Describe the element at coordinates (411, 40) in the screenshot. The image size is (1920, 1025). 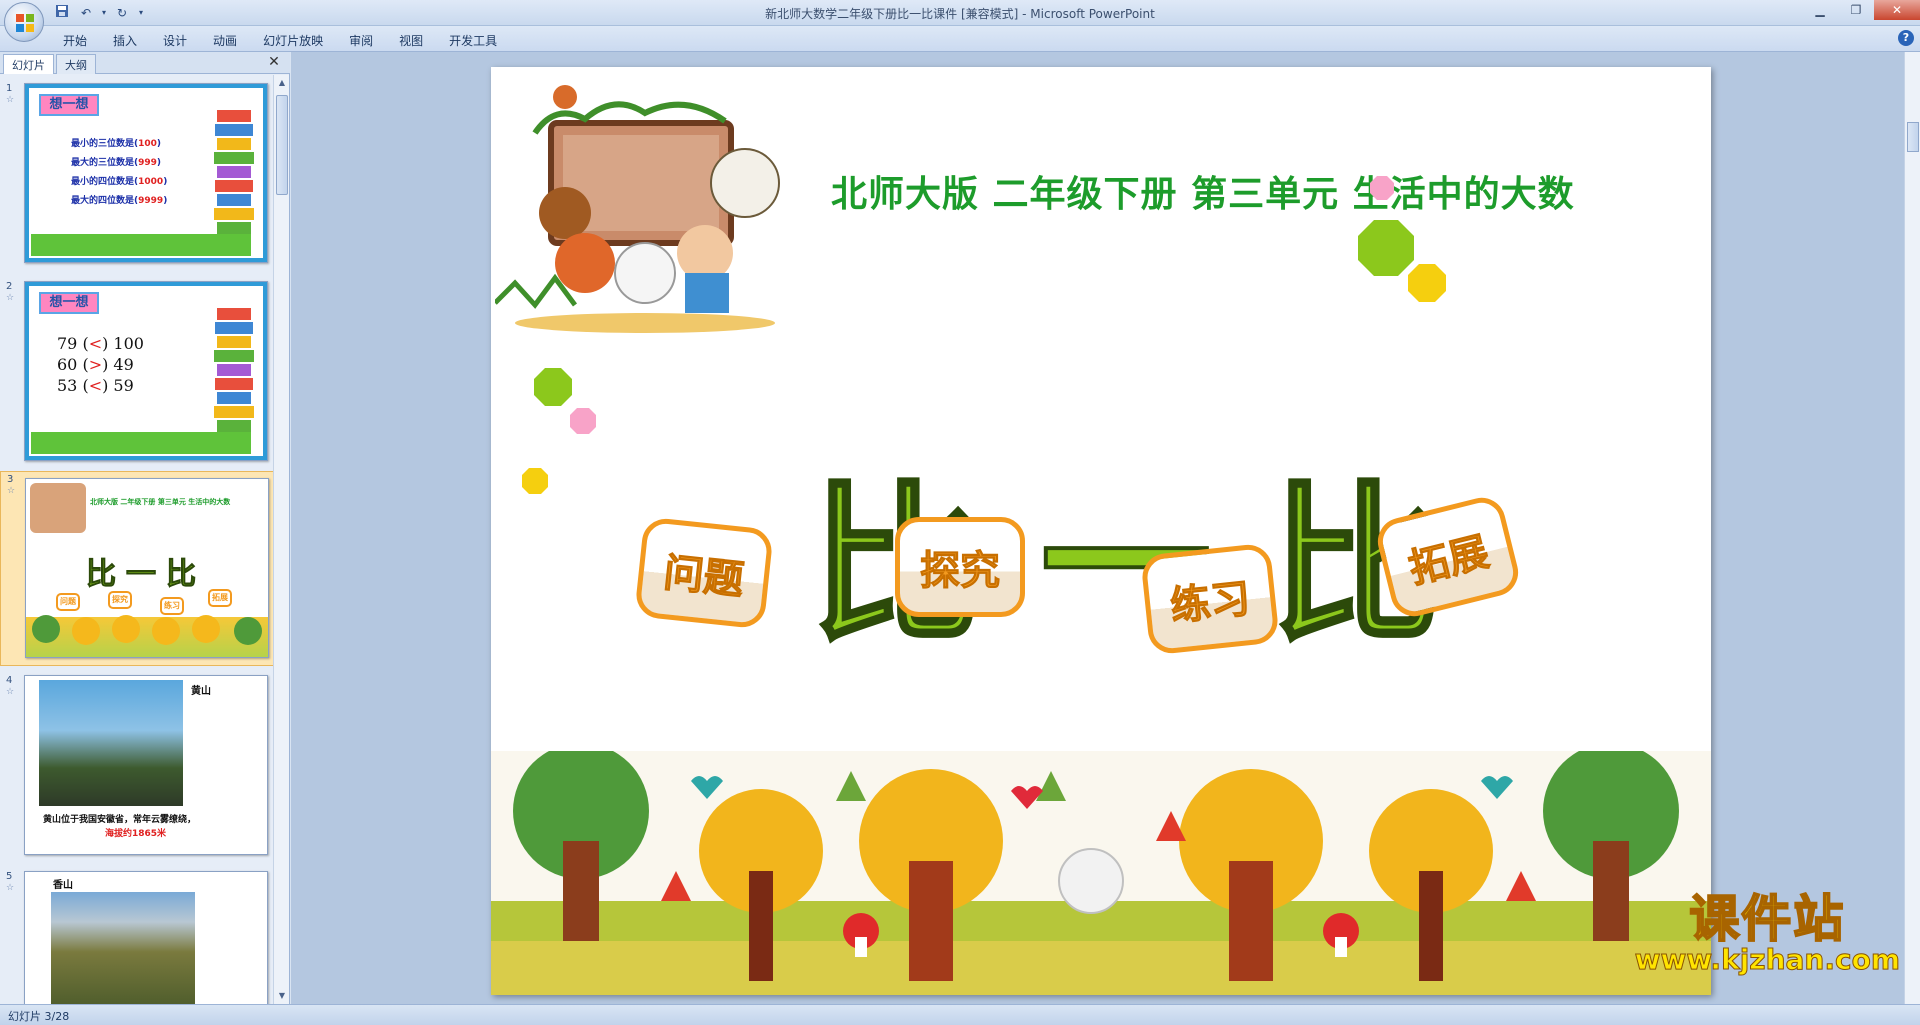
I see `tab-view: 视图` at that location.